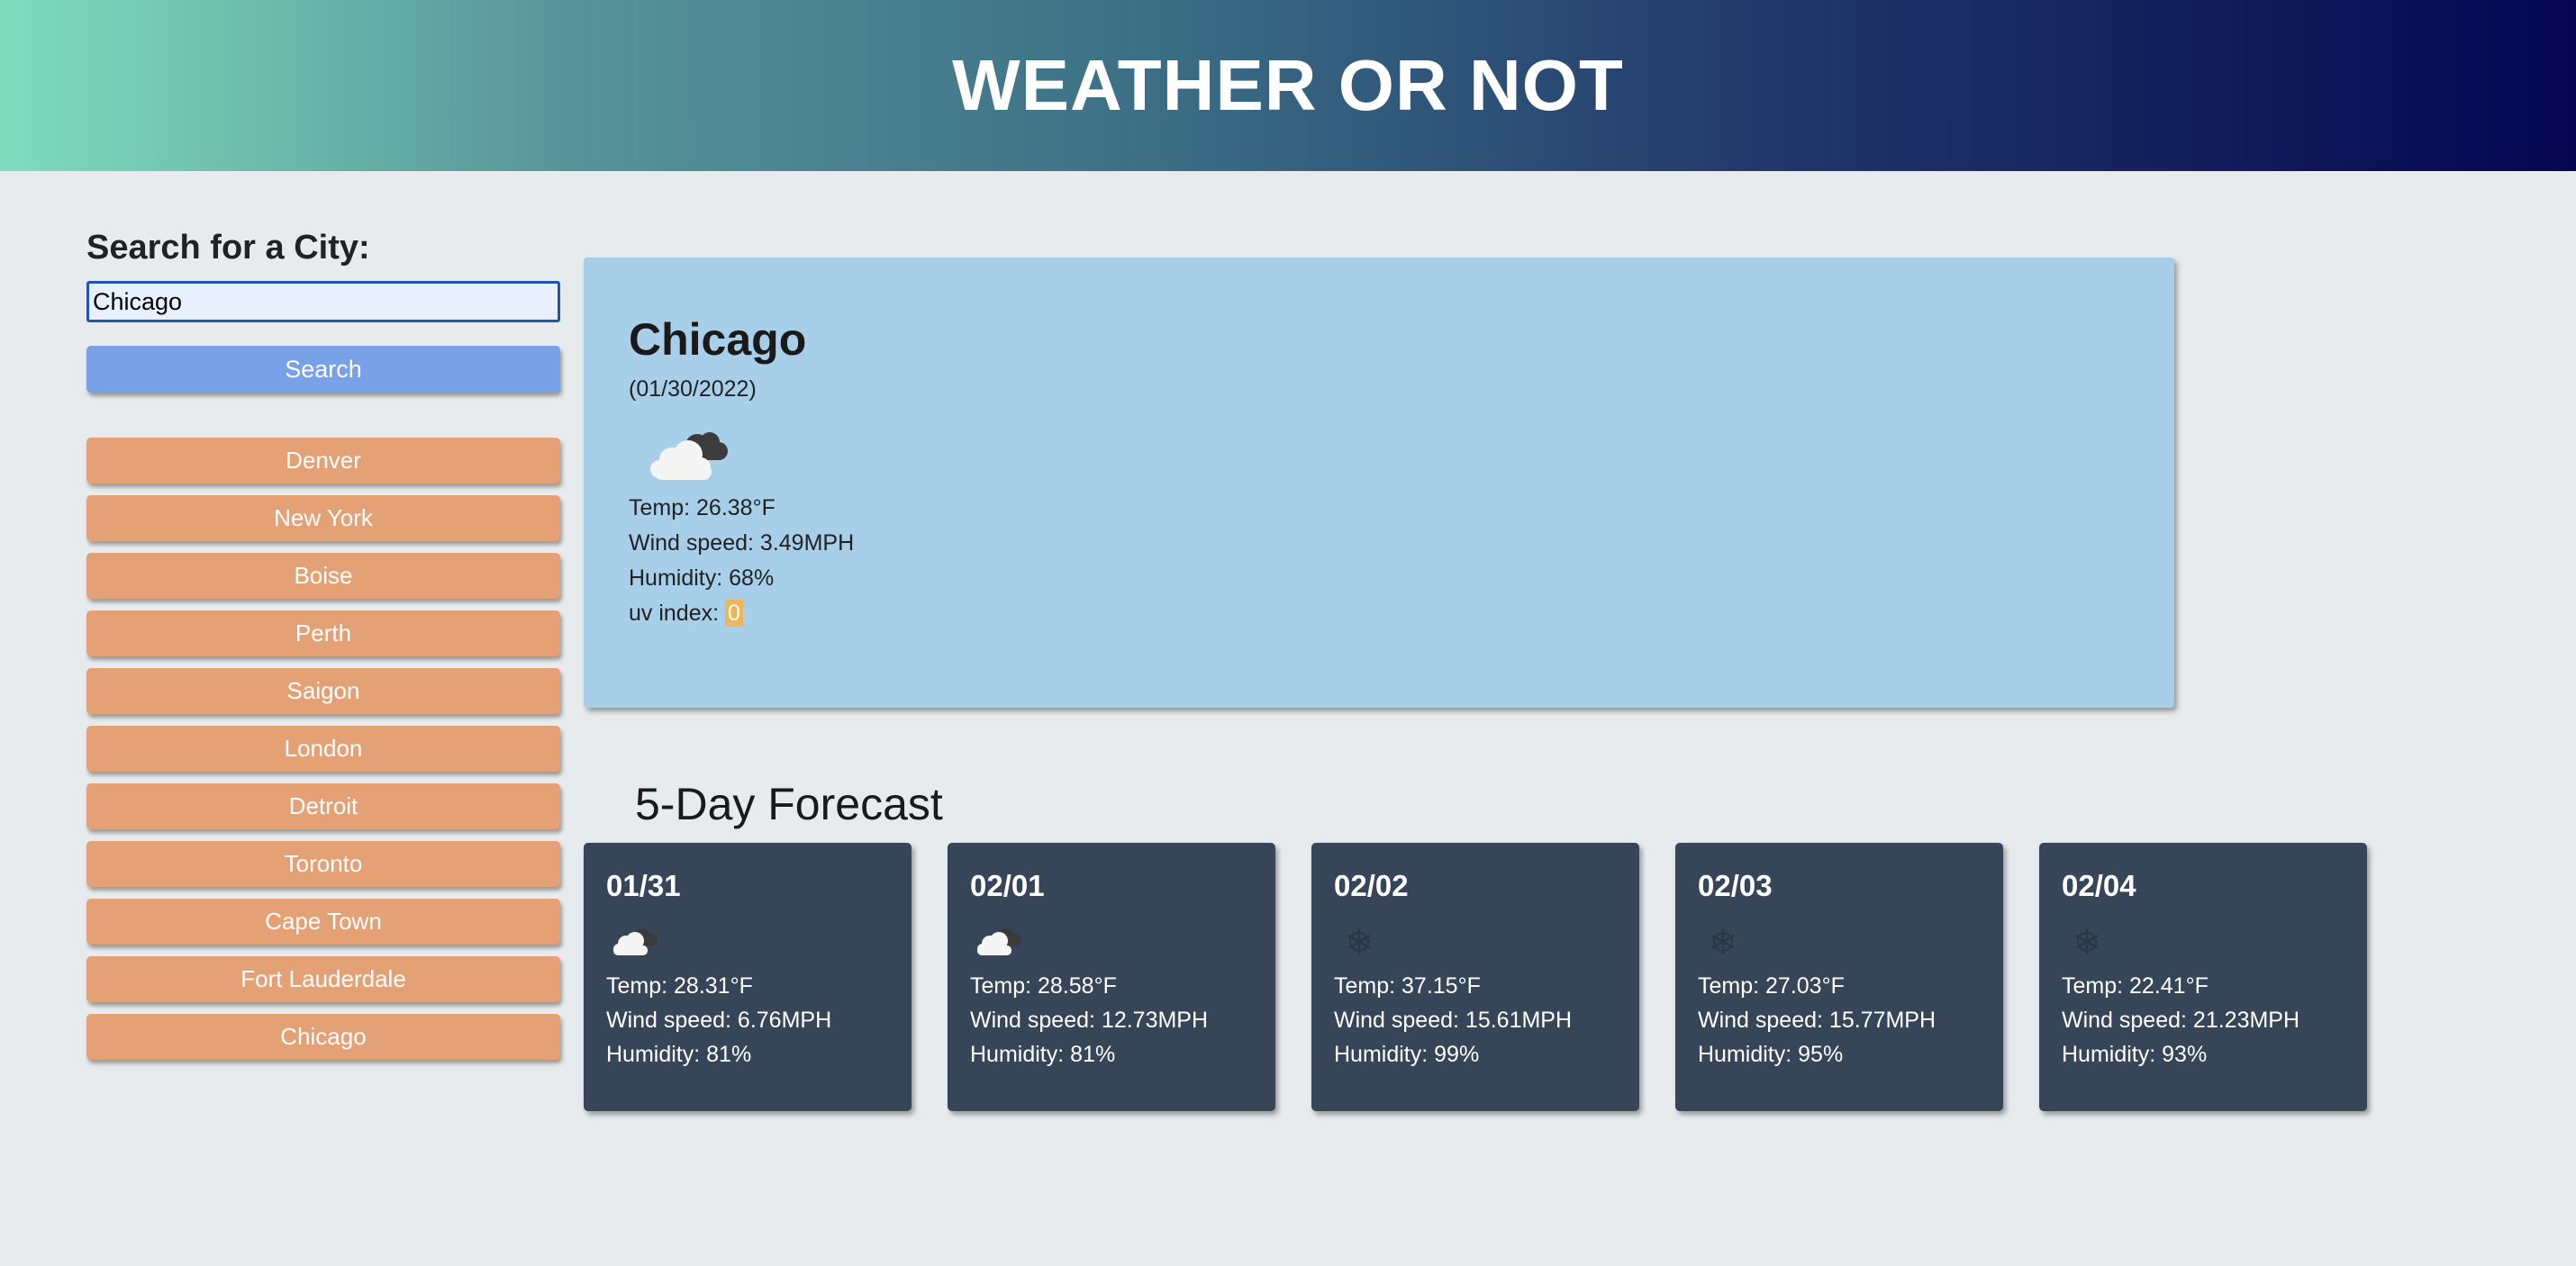  Describe the element at coordinates (1453, 1020) in the screenshot. I see `forecast-wind: Wind speed: 15.61MPH` at that location.